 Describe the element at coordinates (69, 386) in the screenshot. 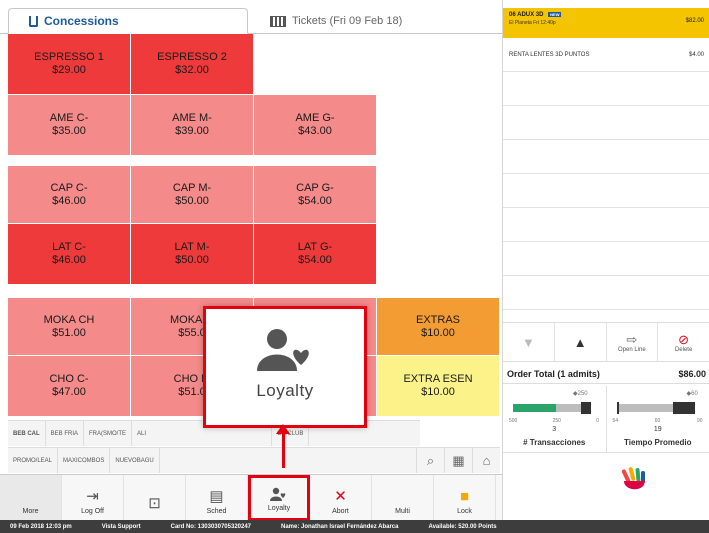

I see `product-tile: CHO C- $47.00` at that location.